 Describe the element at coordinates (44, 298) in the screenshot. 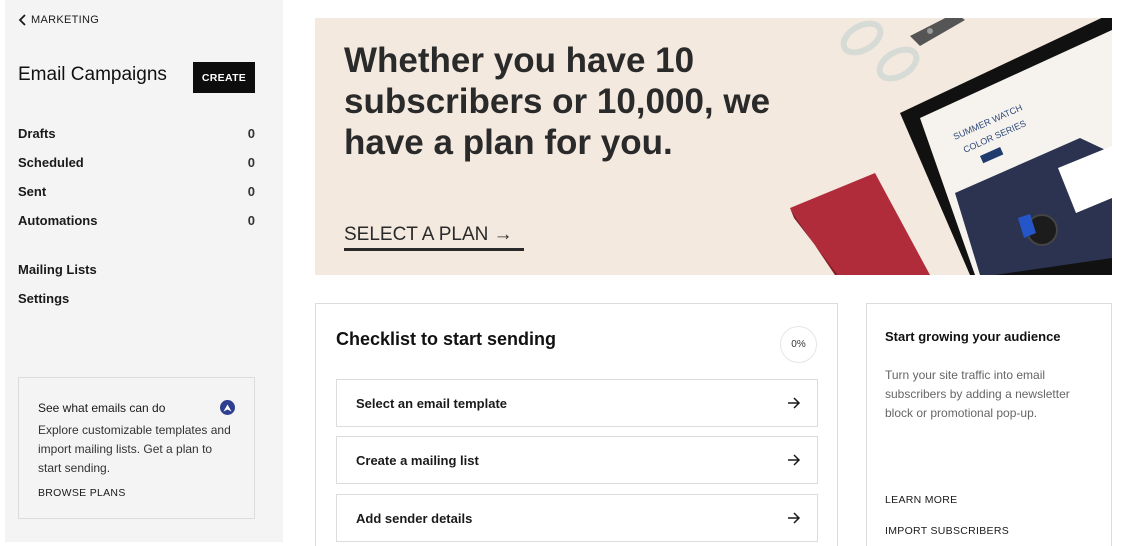

I see `nav-label: Settings` at that location.